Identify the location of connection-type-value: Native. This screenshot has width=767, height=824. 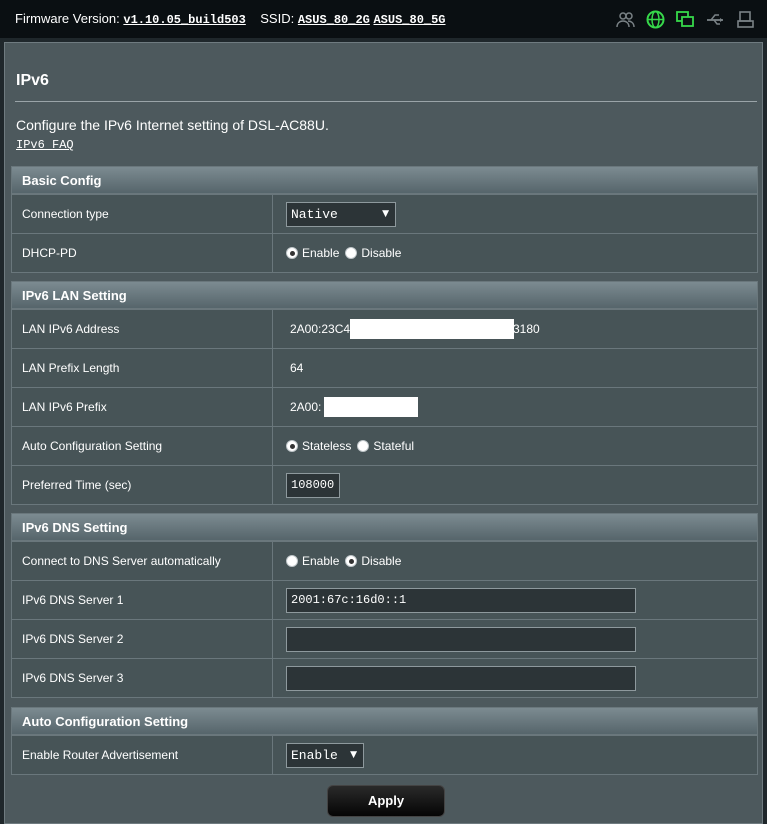
(314, 214).